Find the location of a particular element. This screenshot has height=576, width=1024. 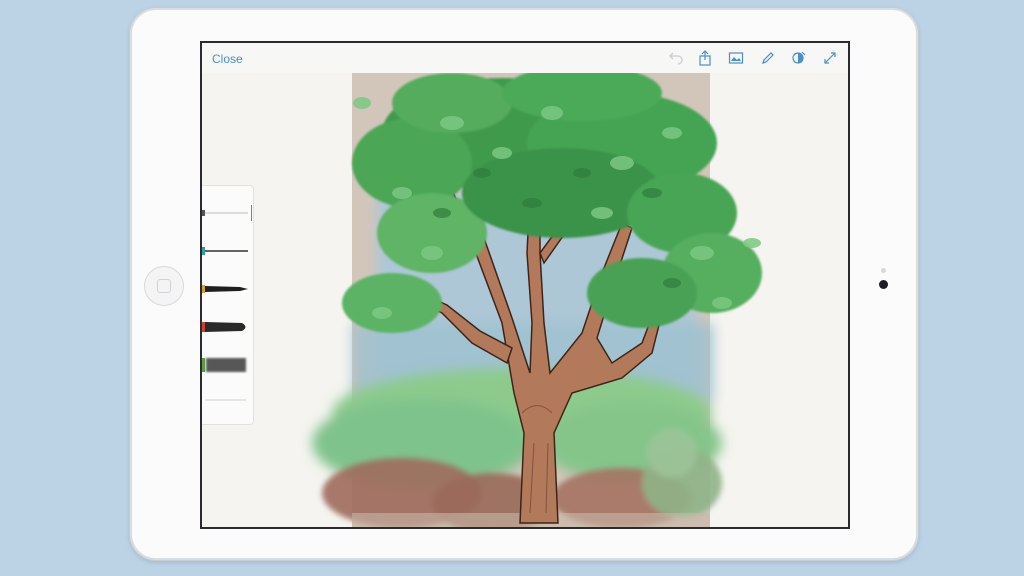

light-sensor is located at coordinates (883, 270).